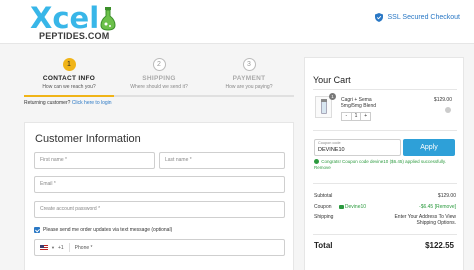  I want to click on step-number: 3, so click(249, 64).